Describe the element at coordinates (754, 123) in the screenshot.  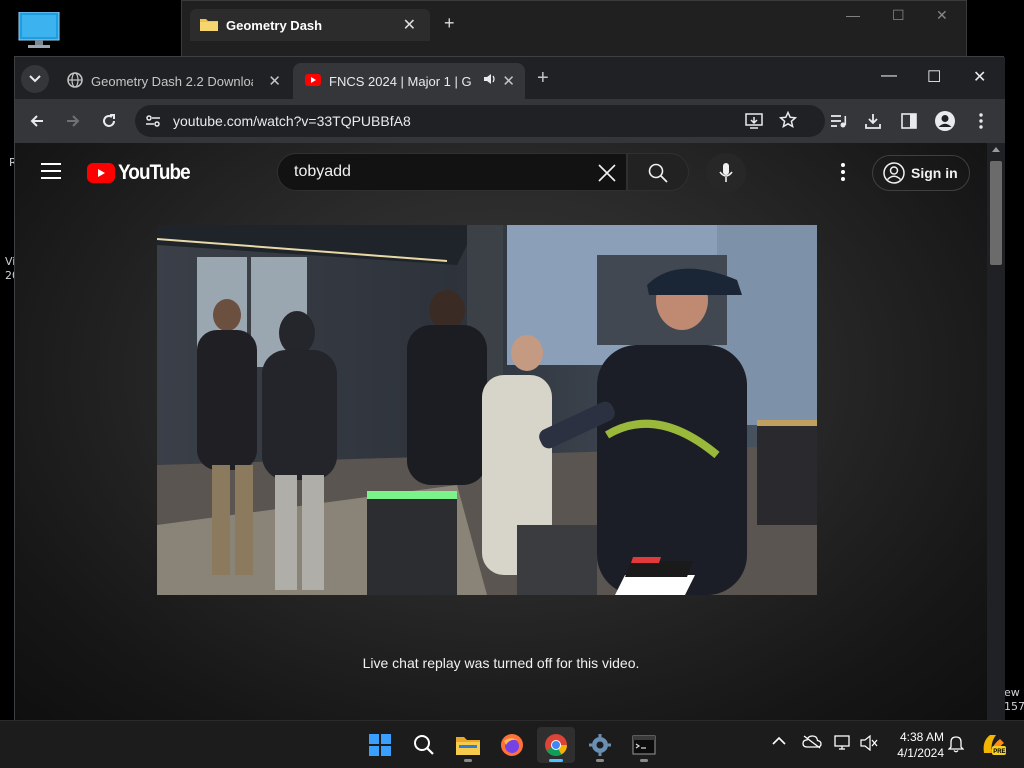
I see `install-app-icon` at that location.